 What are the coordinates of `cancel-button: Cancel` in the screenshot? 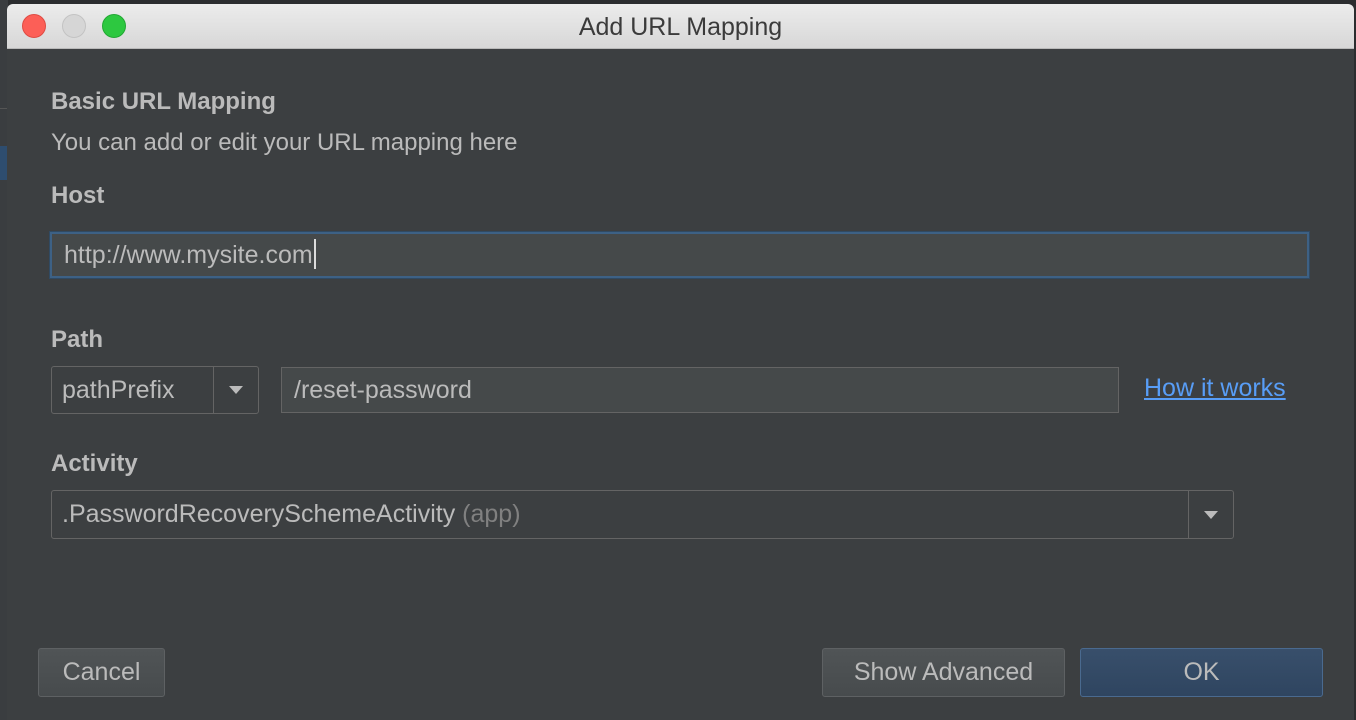 It's located at (101, 672).